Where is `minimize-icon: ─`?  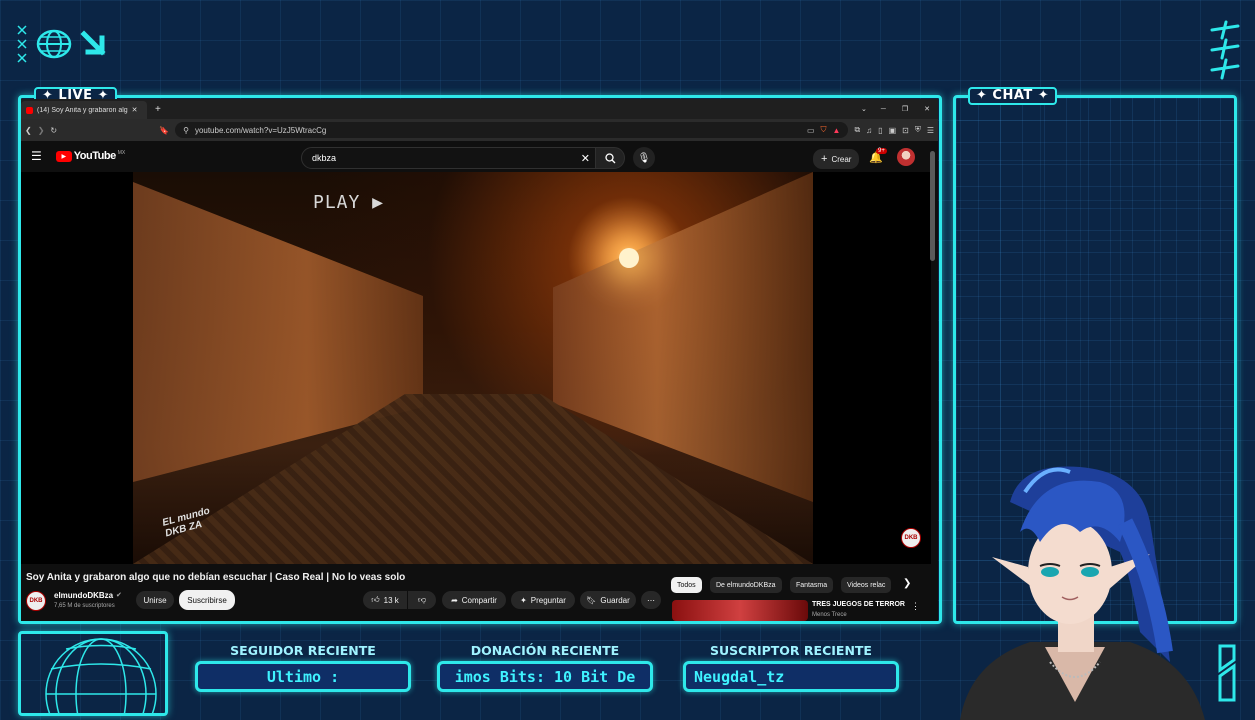 minimize-icon: ─ is located at coordinates (883, 109).